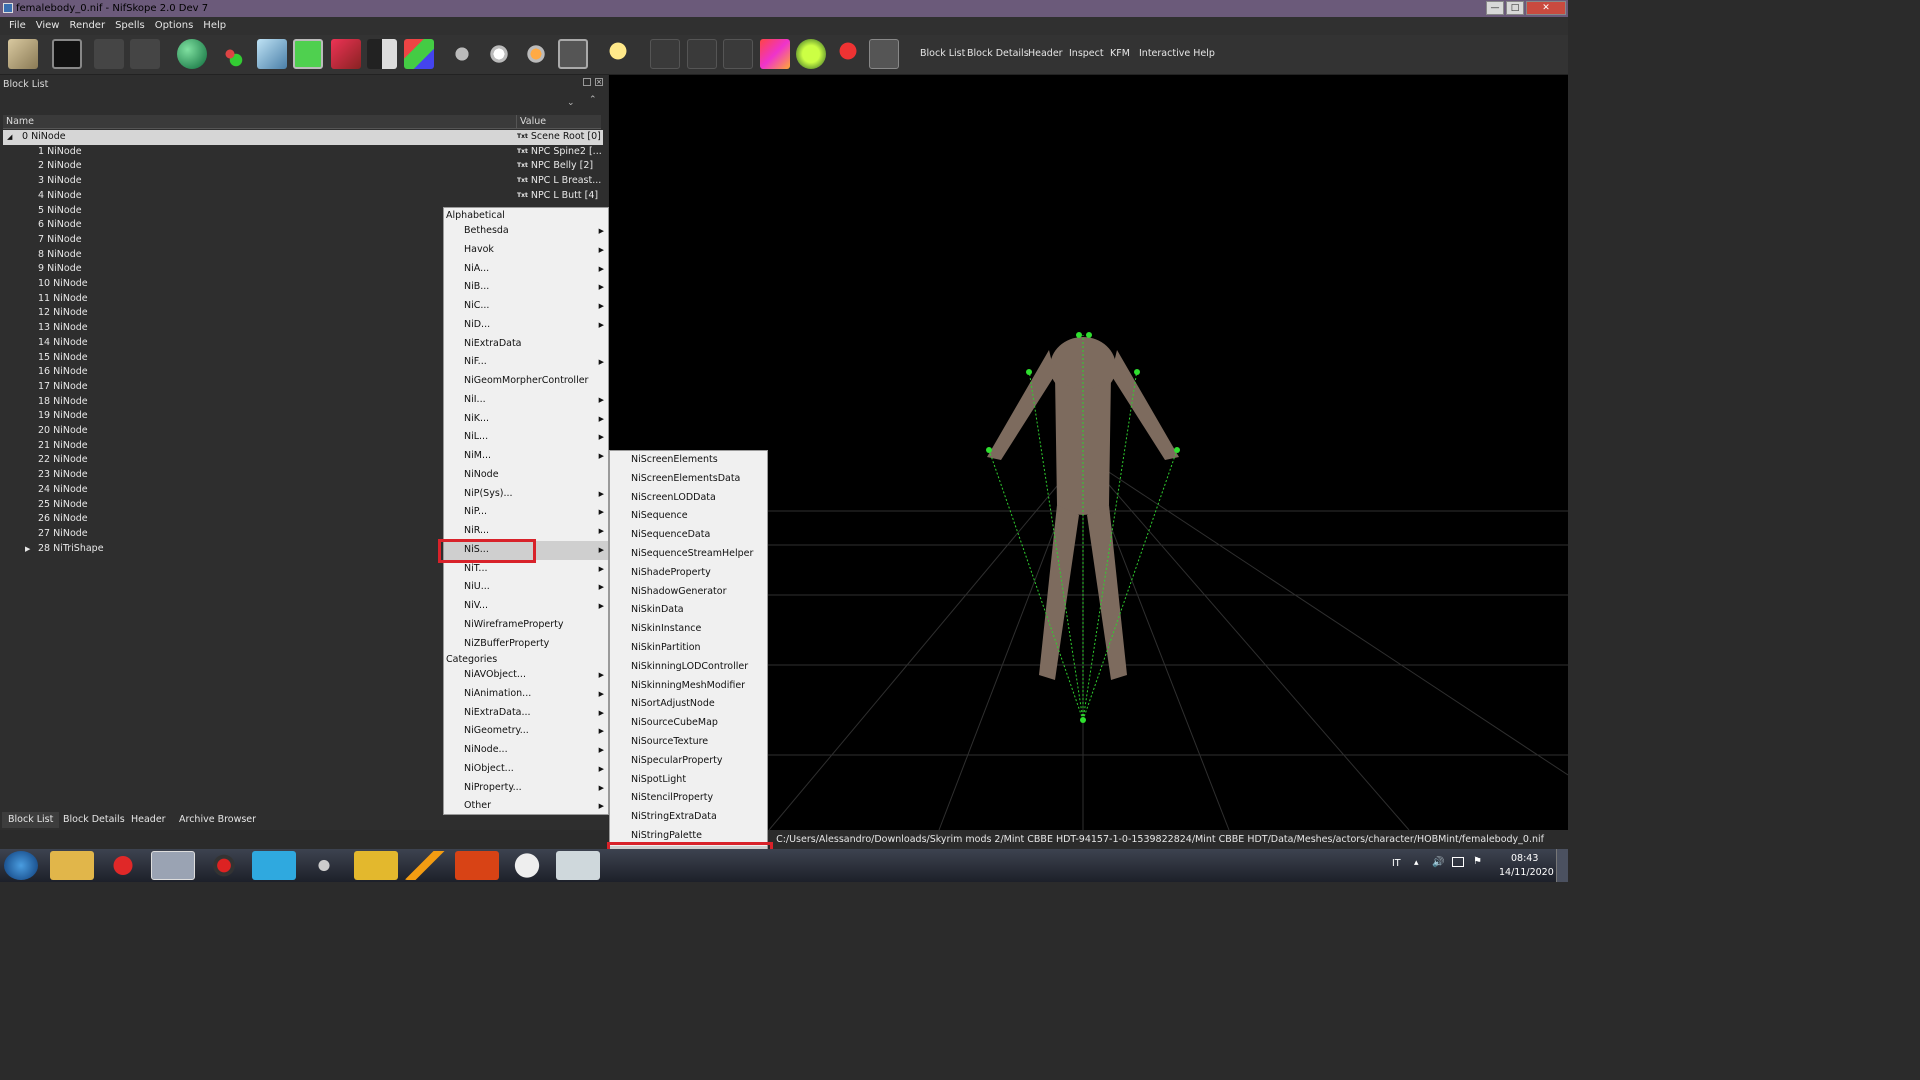 This screenshot has width=1920, height=1080. I want to click on undo-icon, so click(109, 54).